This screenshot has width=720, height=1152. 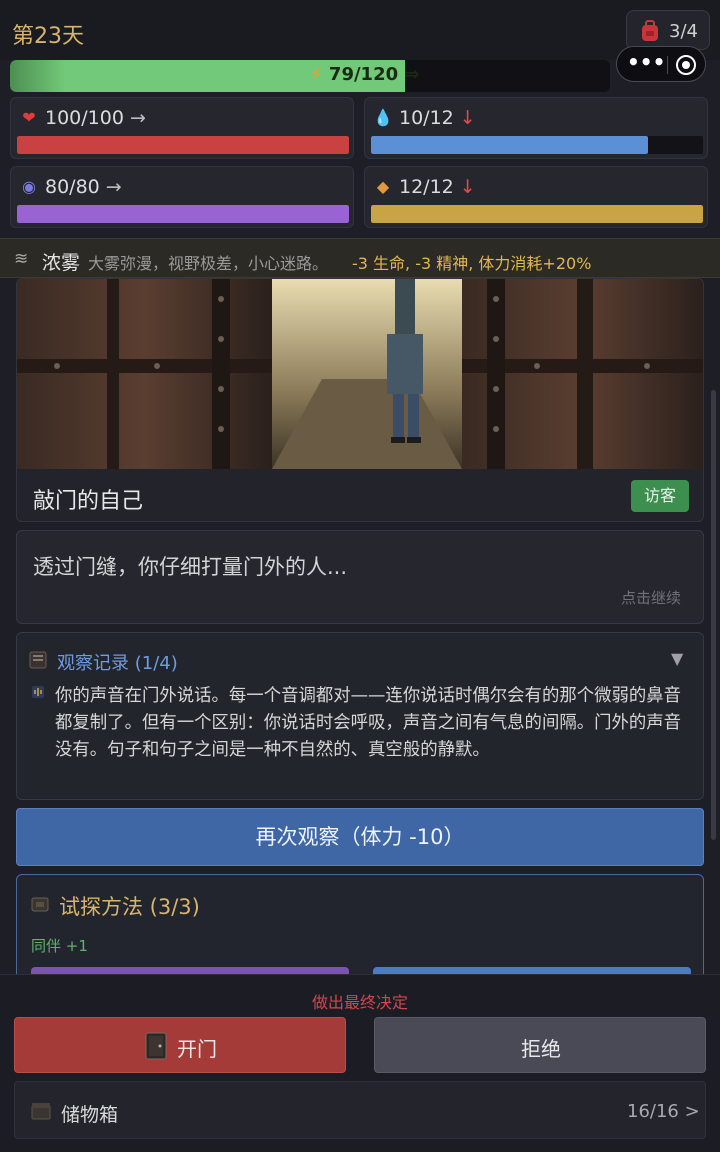 What do you see at coordinates (21, 259) in the screenshot?
I see `fog-icon: ≋` at bounding box center [21, 259].